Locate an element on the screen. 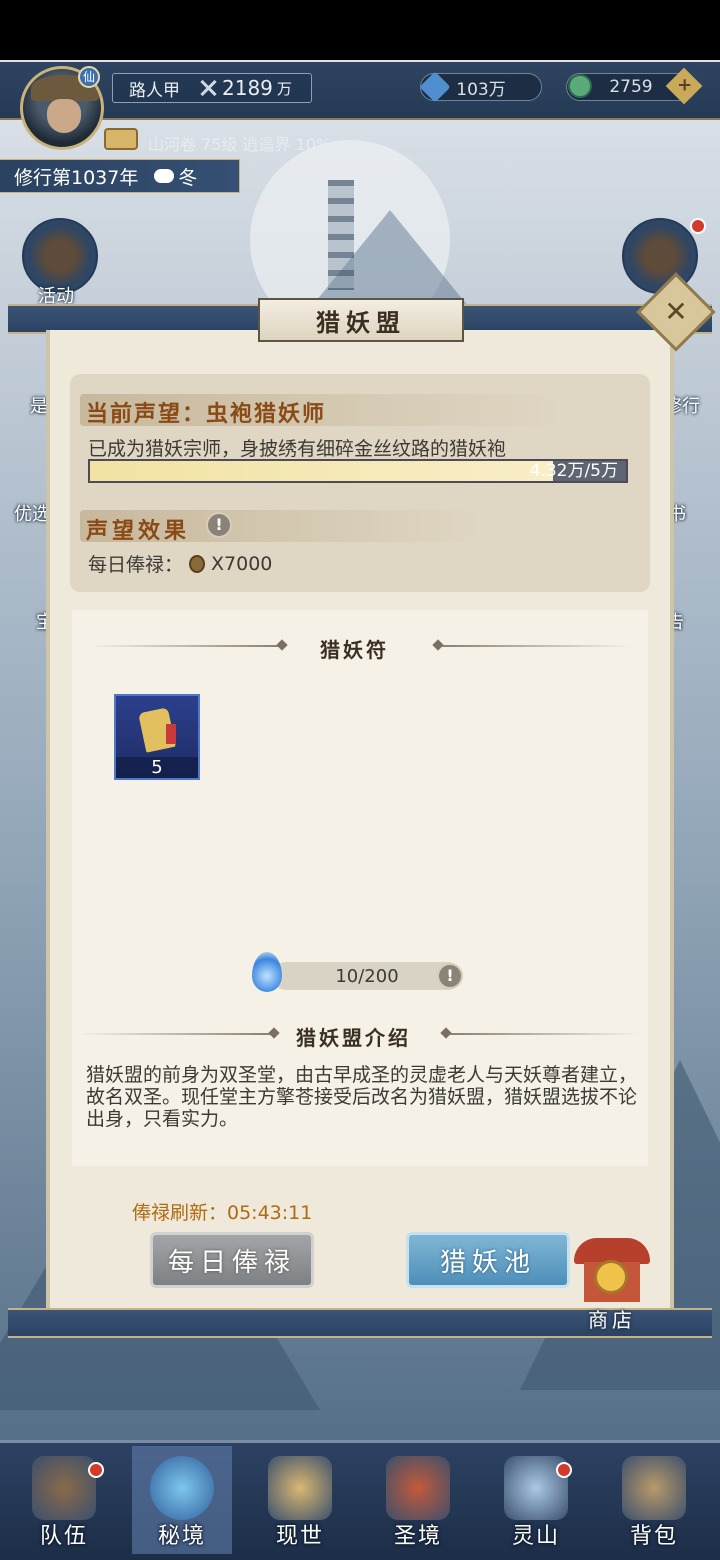  spirit-gem-amount: 103万 is located at coordinates (481, 89).